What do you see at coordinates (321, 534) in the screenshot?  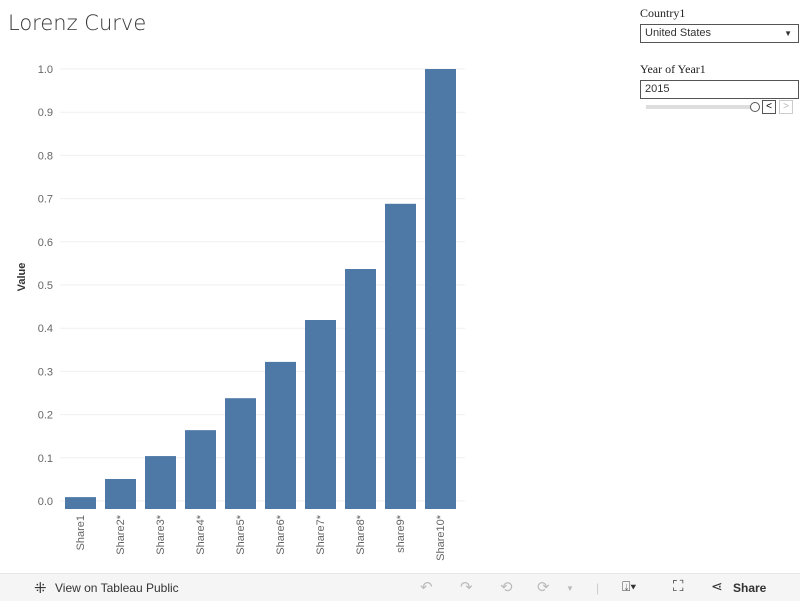 I see `x-tick-label: Share7*` at bounding box center [321, 534].